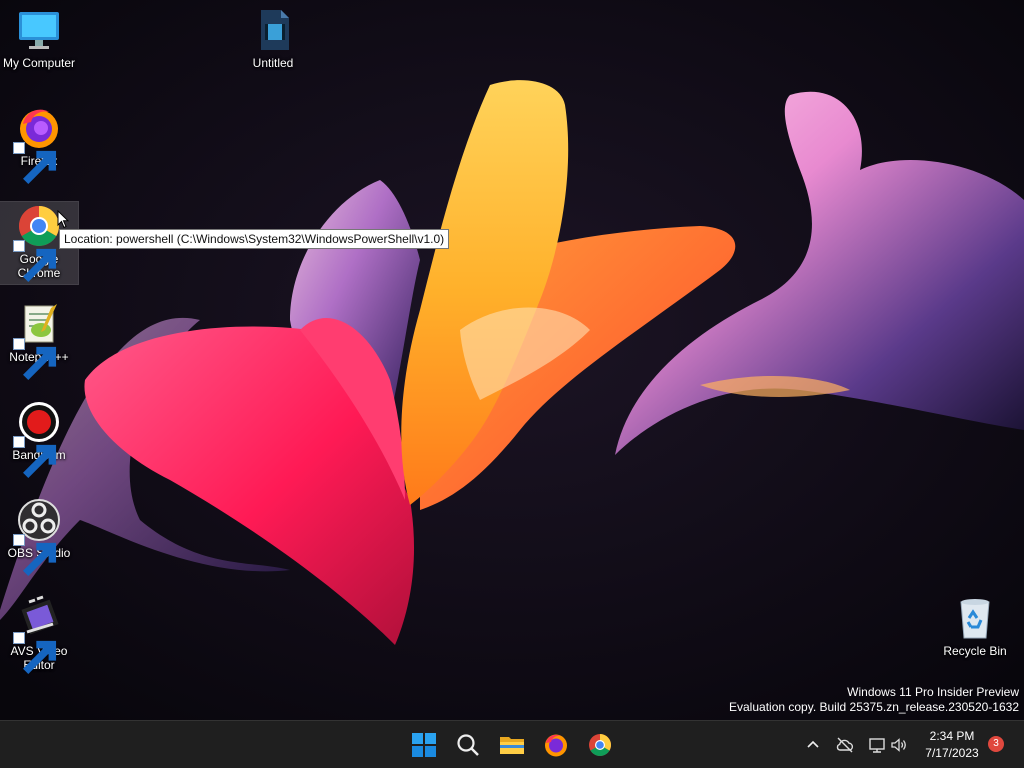 This screenshot has height=768, width=1024. I want to click on desktop-icon-firefox: Firefox, so click(39, 144).